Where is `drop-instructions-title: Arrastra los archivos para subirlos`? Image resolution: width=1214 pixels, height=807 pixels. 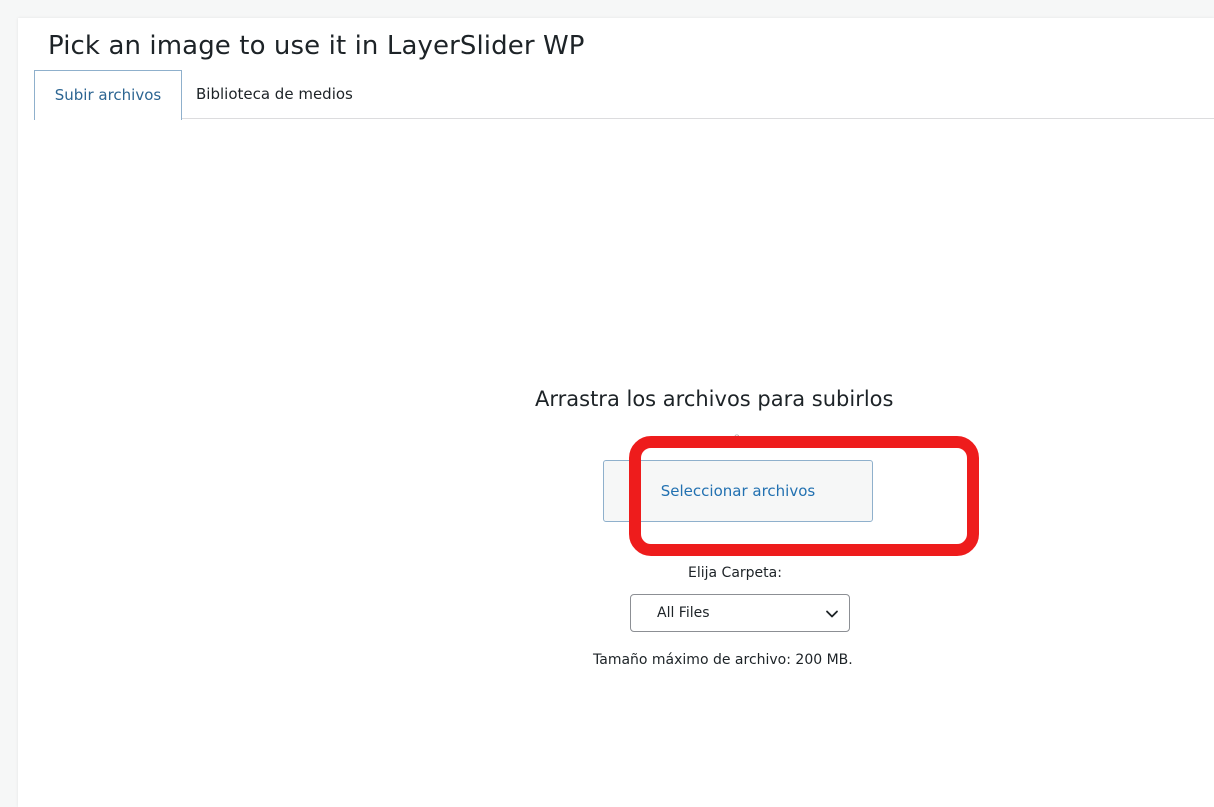 drop-instructions-title: Arrastra los archivos para subirlos is located at coordinates (714, 399).